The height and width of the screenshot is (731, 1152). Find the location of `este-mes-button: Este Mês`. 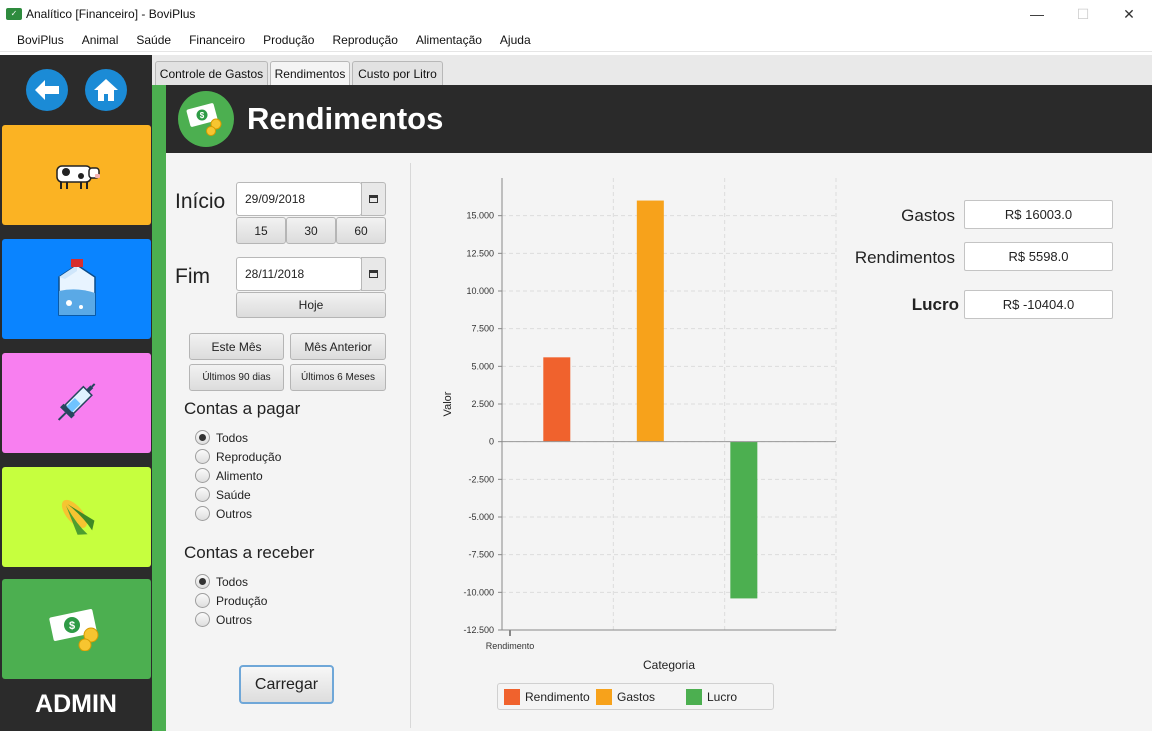

este-mes-button: Este Mês is located at coordinates (236, 346).